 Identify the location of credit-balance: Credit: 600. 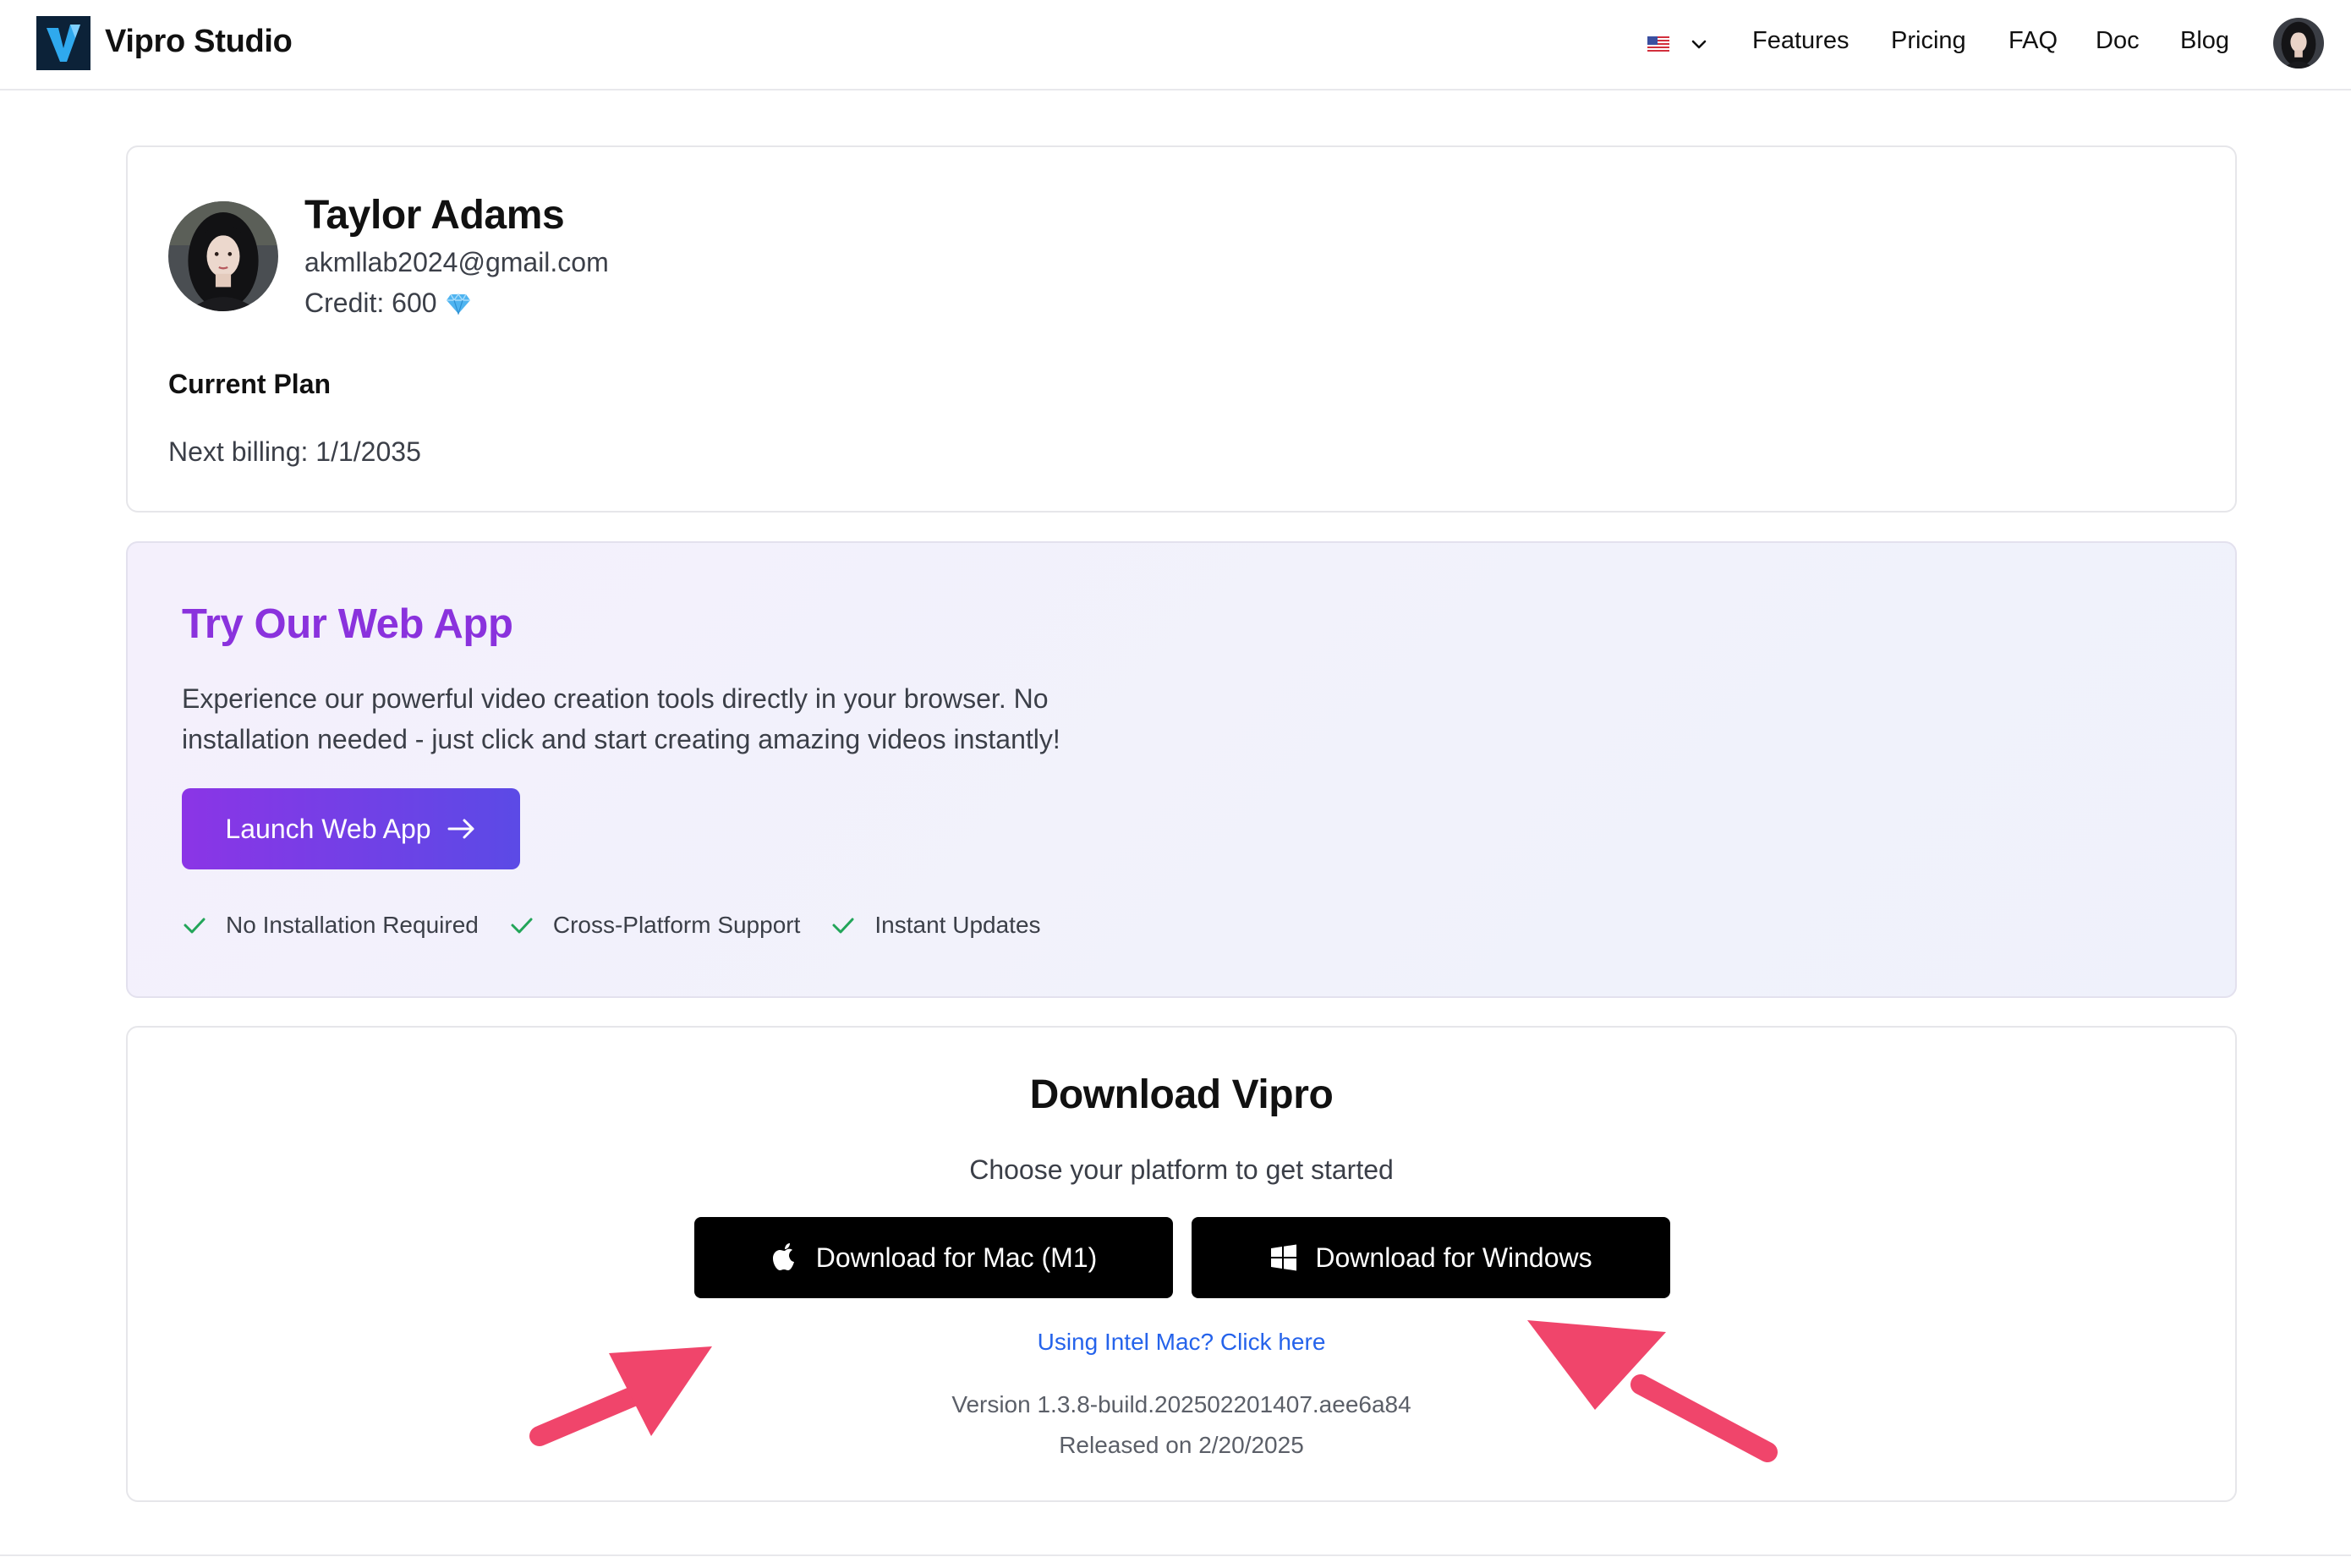
(388, 303).